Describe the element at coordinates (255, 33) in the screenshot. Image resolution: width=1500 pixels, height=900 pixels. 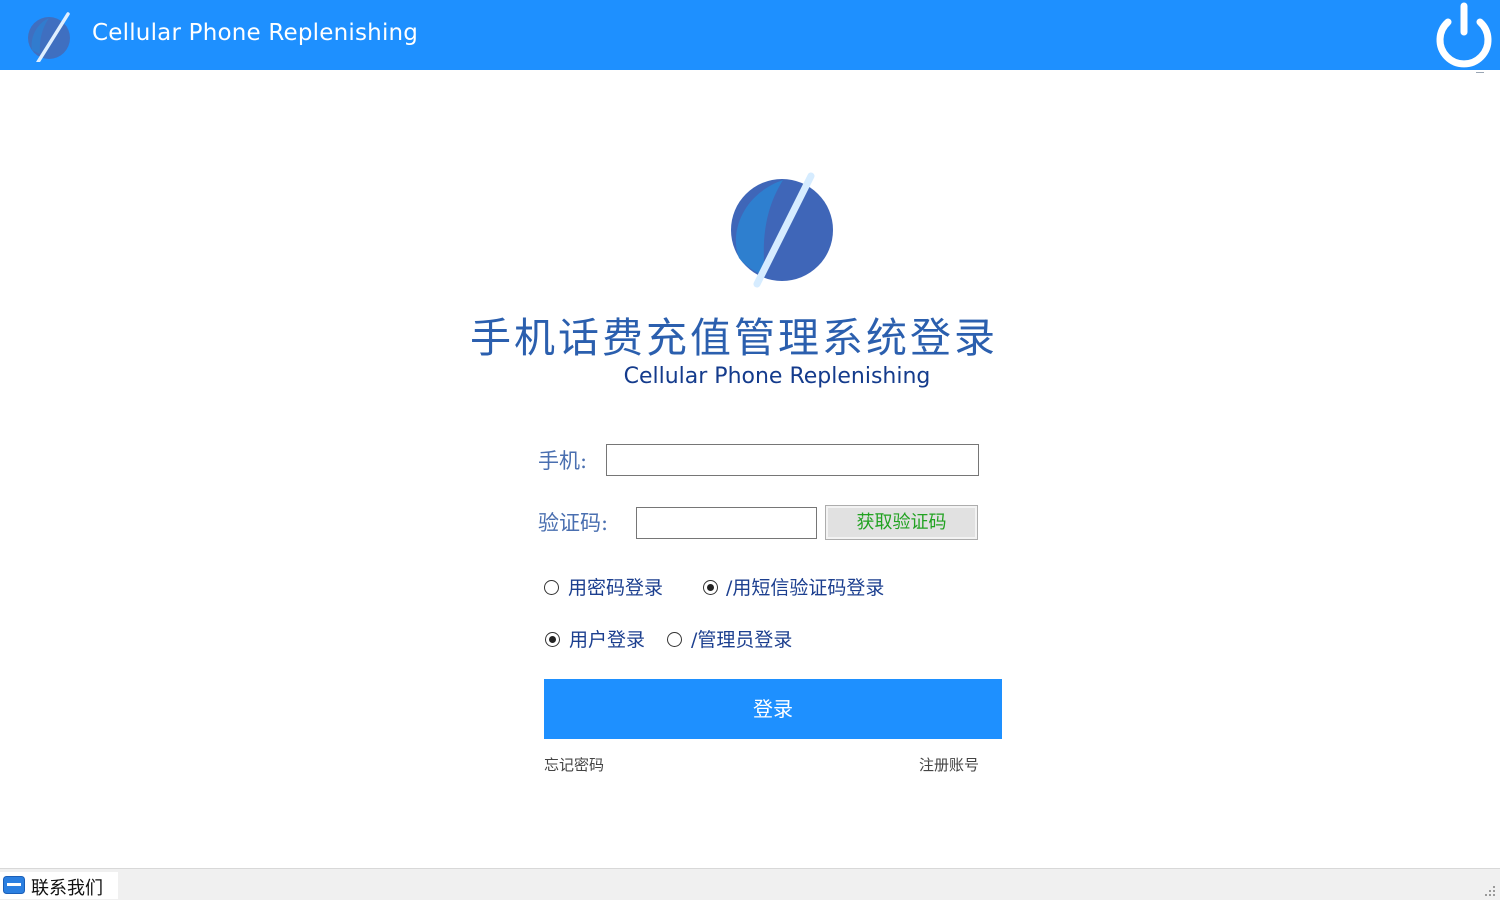
I see `header-title: Cellular Phone Replenishing` at that location.